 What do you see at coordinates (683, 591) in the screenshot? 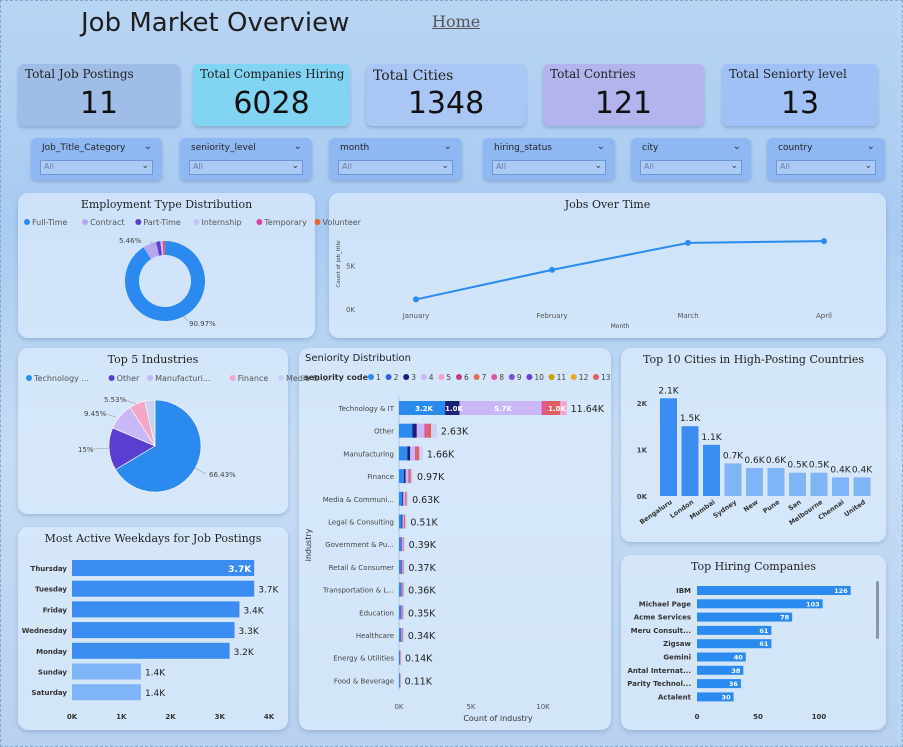
I see `category-label: IBM` at bounding box center [683, 591].